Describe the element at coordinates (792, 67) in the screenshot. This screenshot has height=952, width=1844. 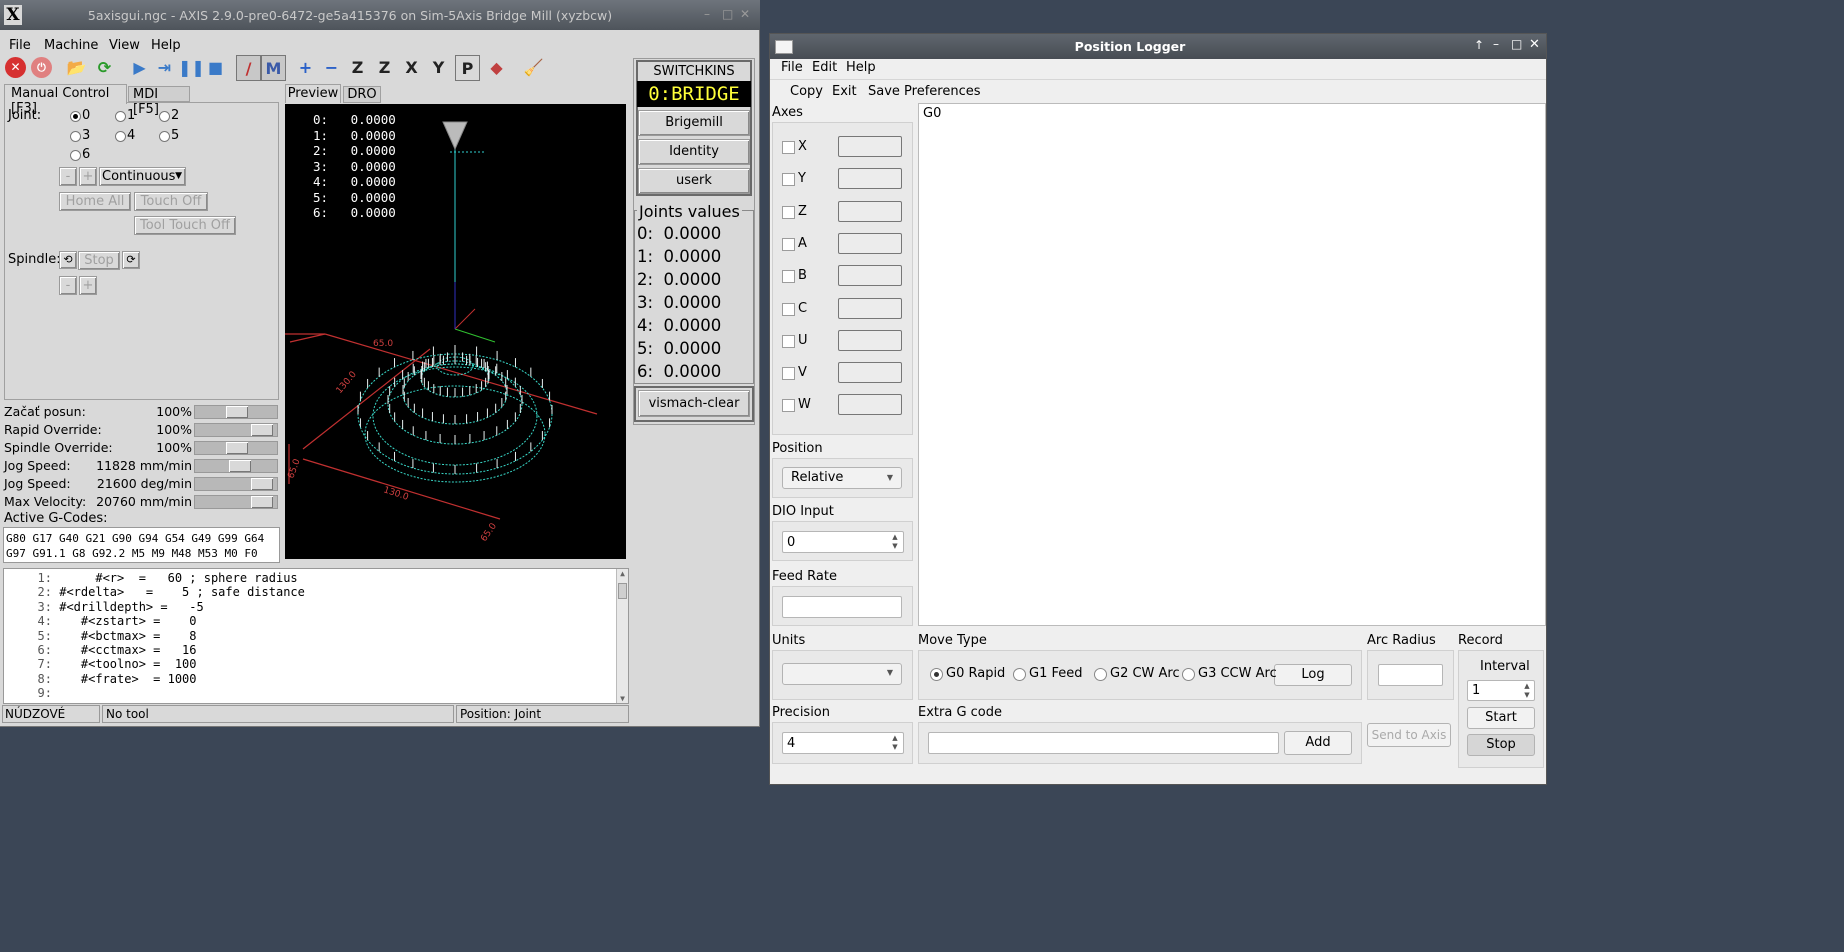
I see `logger-menu-file: File` at that location.